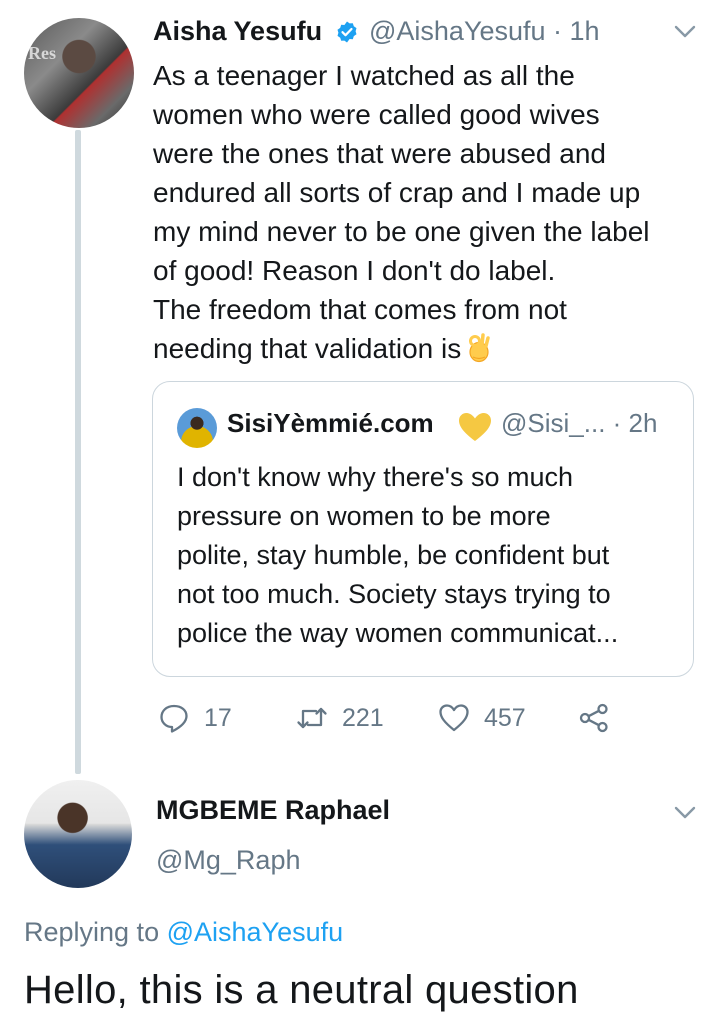  What do you see at coordinates (375, 477) in the screenshot?
I see `quoted-line: I don't know why there's so much` at bounding box center [375, 477].